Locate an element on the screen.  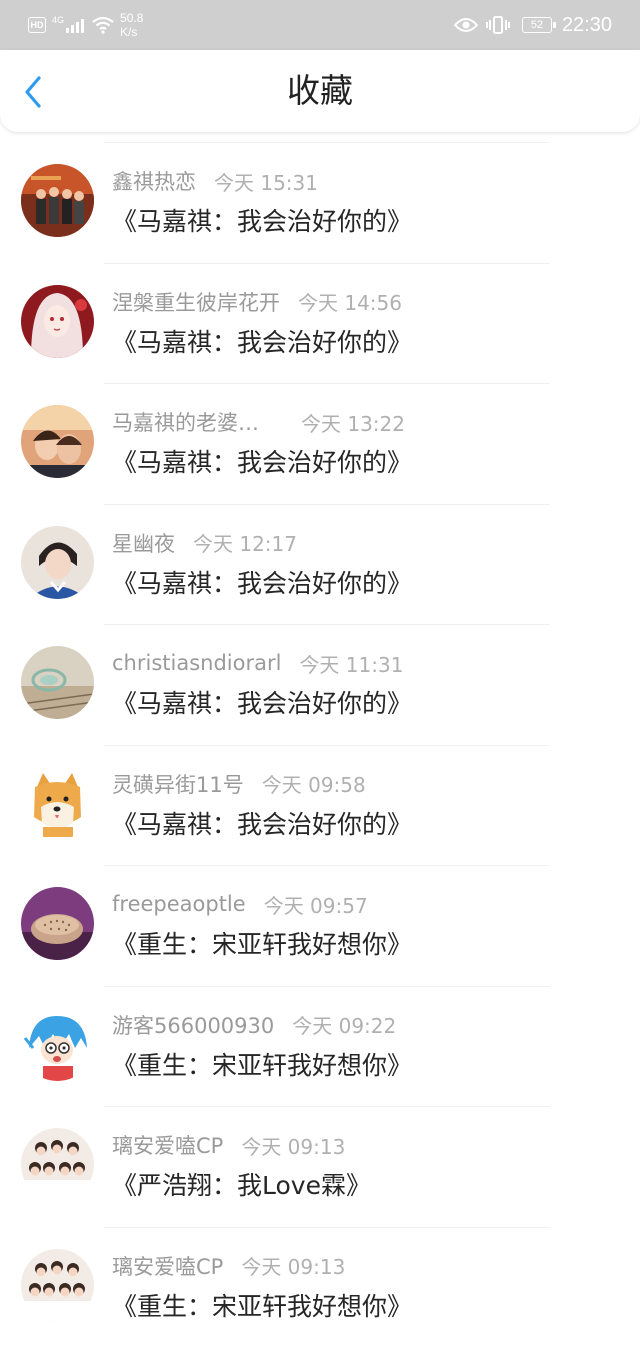
list-item: 灵磺异街11号 今天 09:58 《马嘉祺：我会治好你的》 is located at coordinates (320, 805).